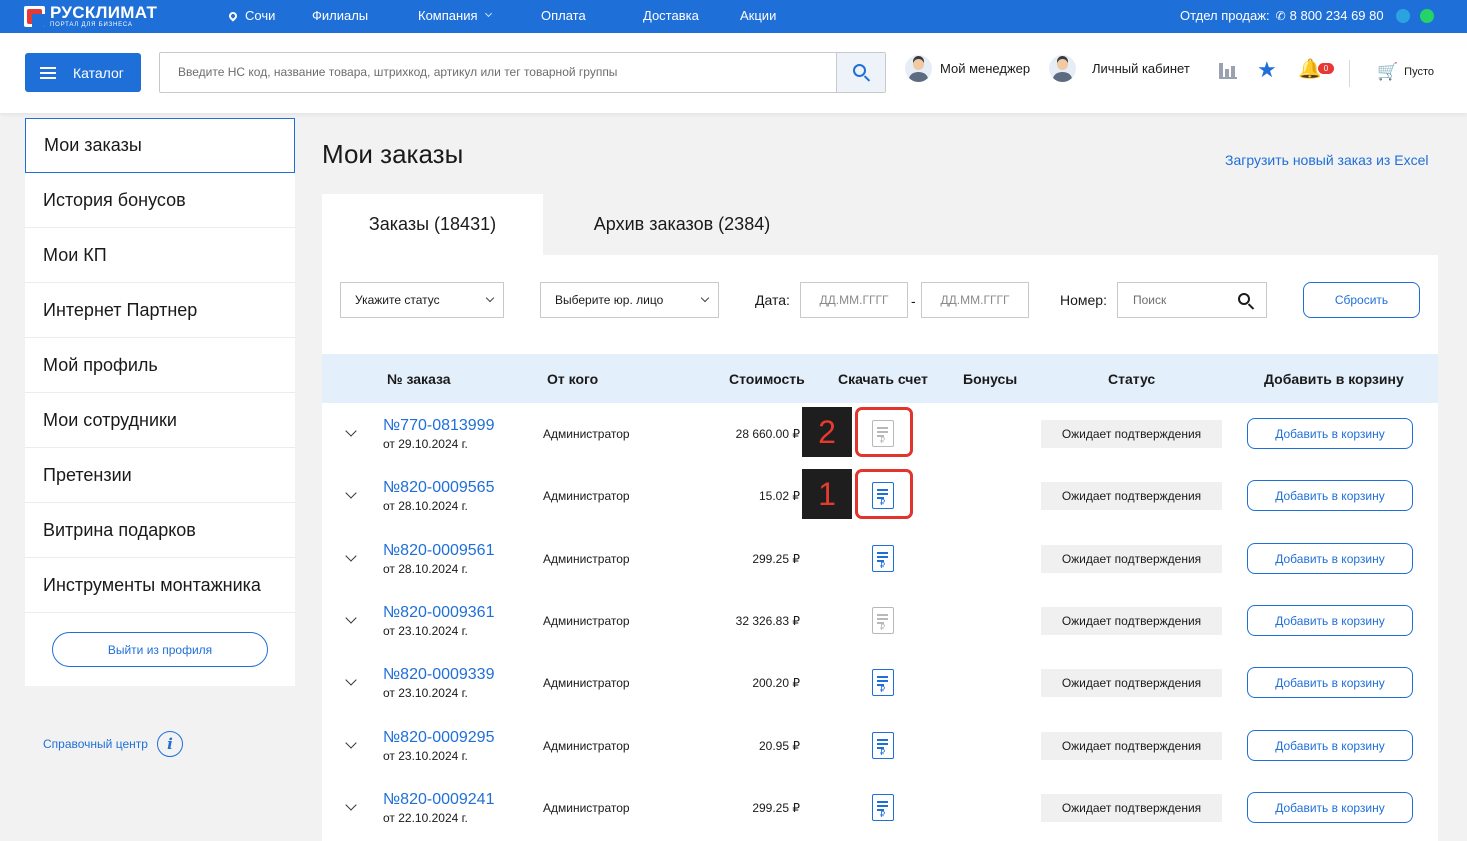 The image size is (1467, 841). I want to click on order-number-placeholder: Поиск, so click(1150, 300).